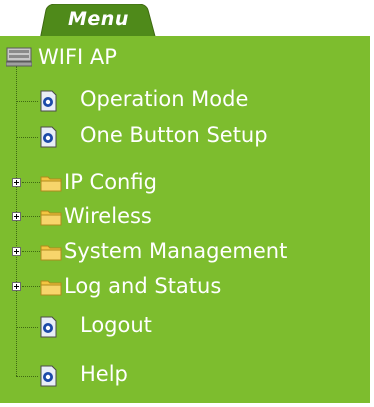 The height and width of the screenshot is (407, 374). Describe the element at coordinates (164, 99) in the screenshot. I see `menu-item-label: Operation Mode` at that location.